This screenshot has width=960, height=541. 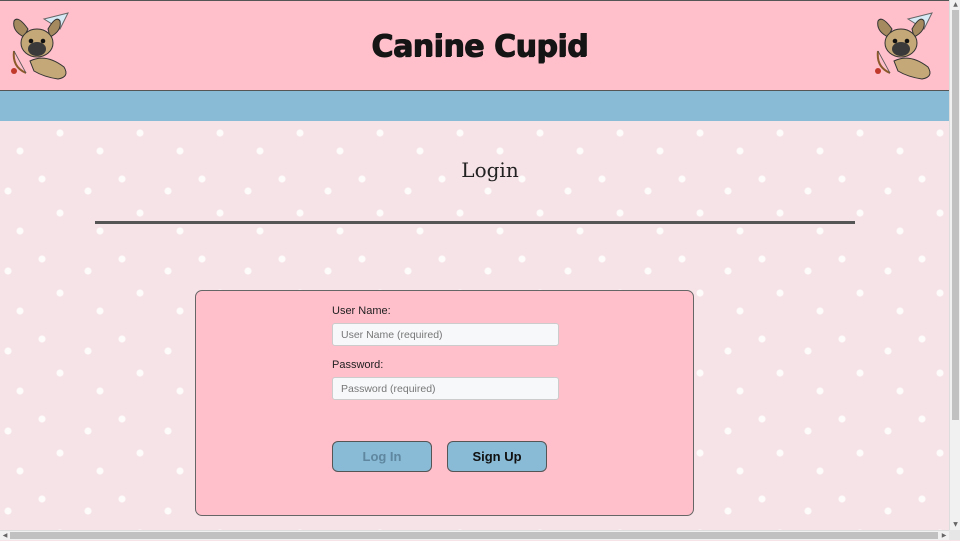 What do you see at coordinates (479, 46) in the screenshot?
I see `site-title: Canine Cupid` at bounding box center [479, 46].